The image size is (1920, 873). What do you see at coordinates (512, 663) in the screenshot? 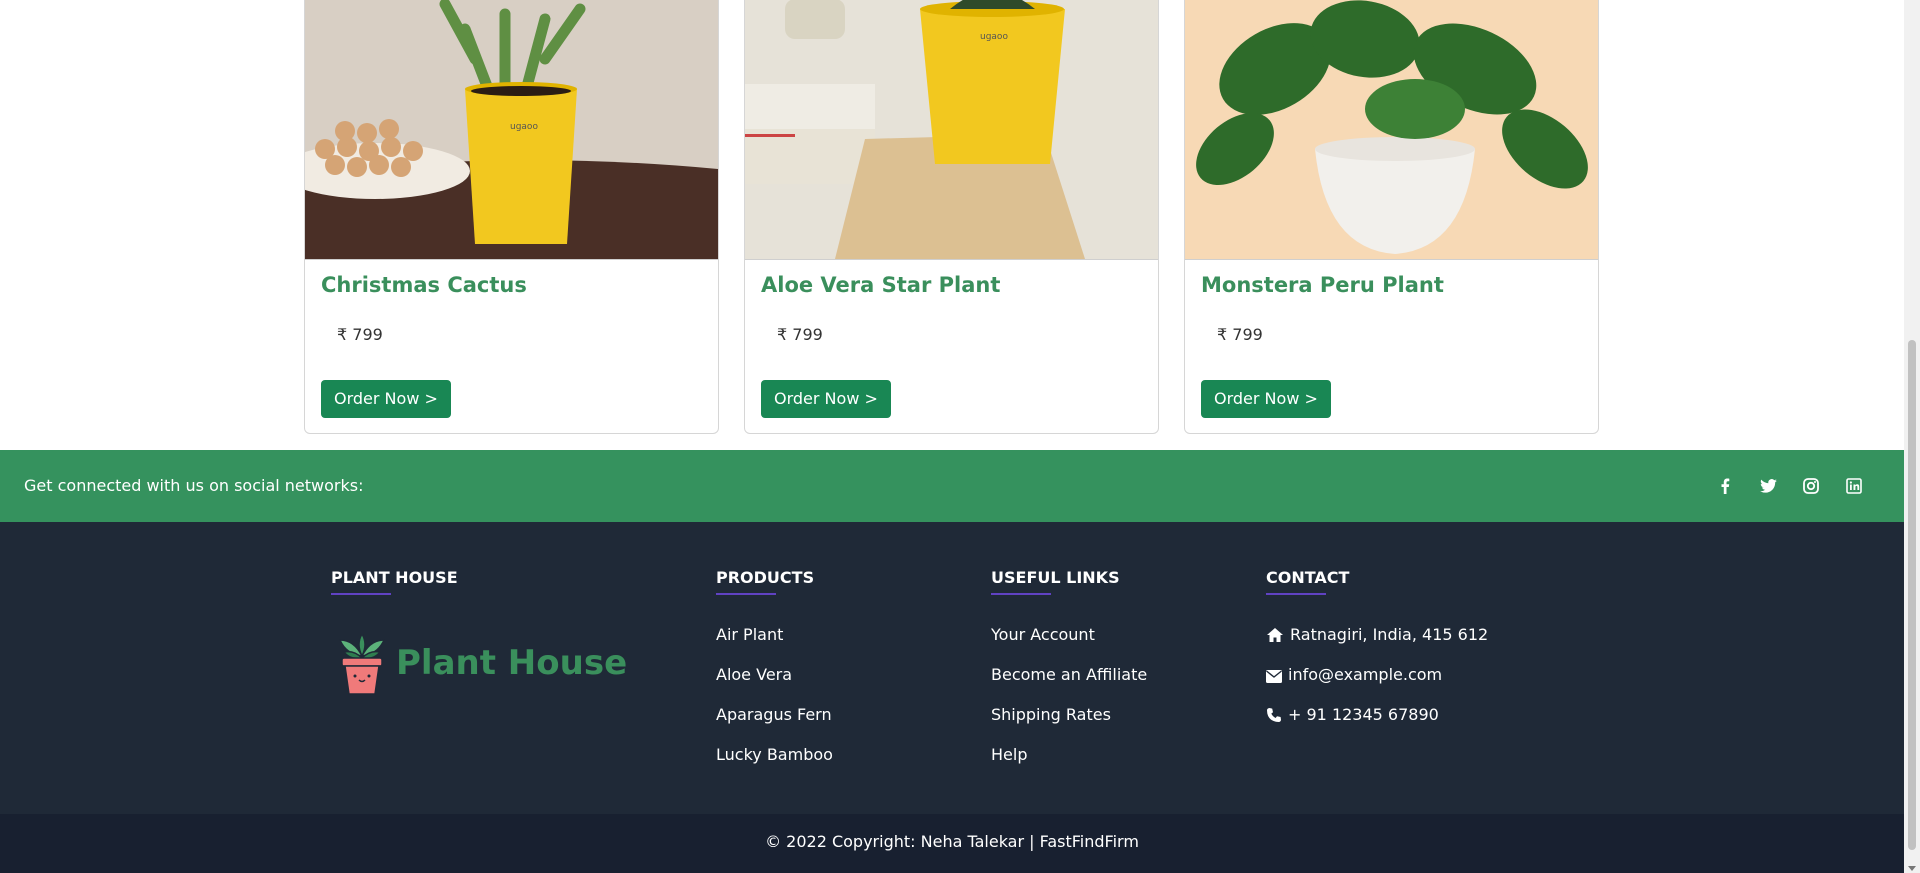
I see `logo-text: Plant House` at bounding box center [512, 663].